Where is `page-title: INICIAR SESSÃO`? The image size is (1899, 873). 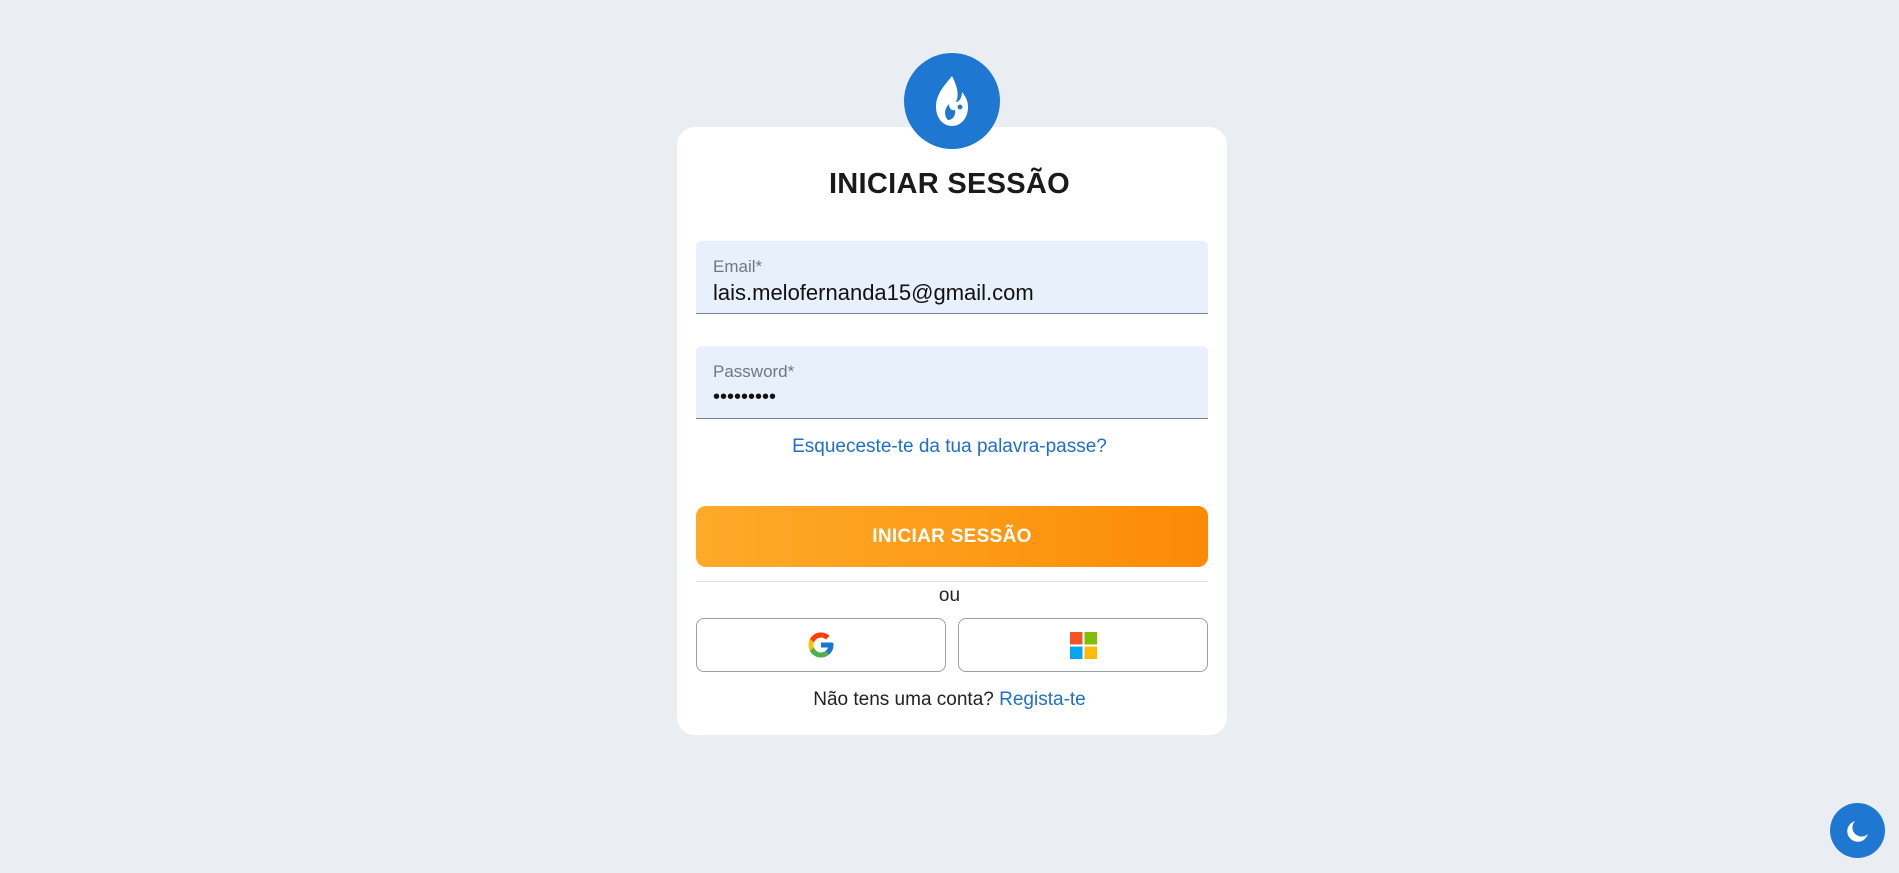
page-title: INICIAR SESSÃO is located at coordinates (949, 184).